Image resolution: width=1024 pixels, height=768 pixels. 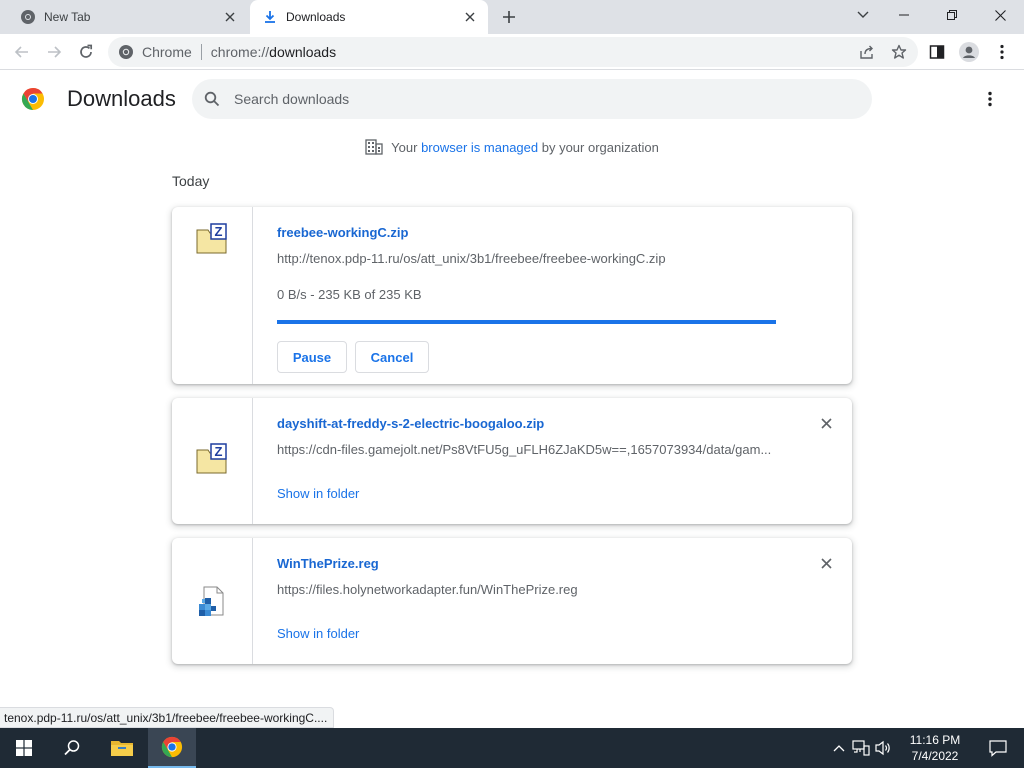 I want to click on file-explorer-button, so click(x=122, y=748).